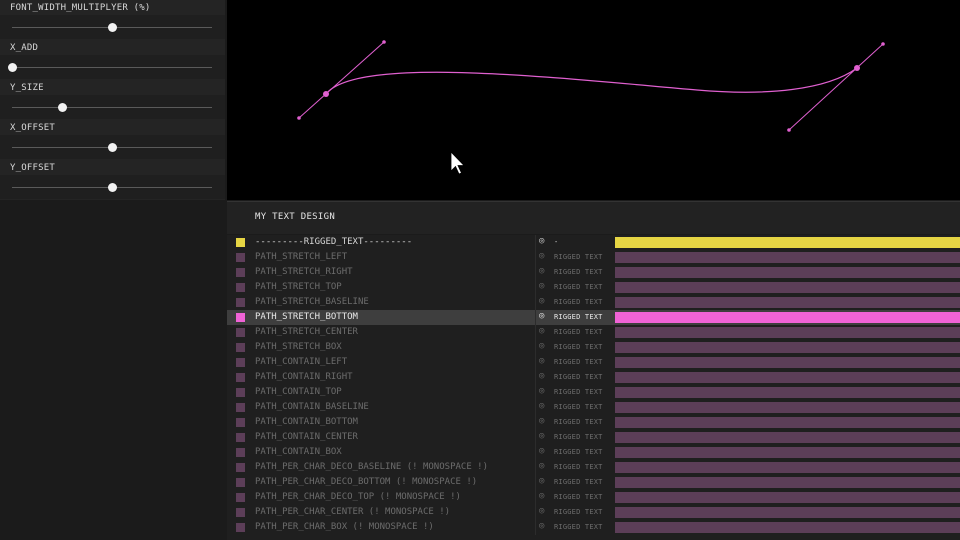  I want to click on control-point-right-out, so click(883, 44).